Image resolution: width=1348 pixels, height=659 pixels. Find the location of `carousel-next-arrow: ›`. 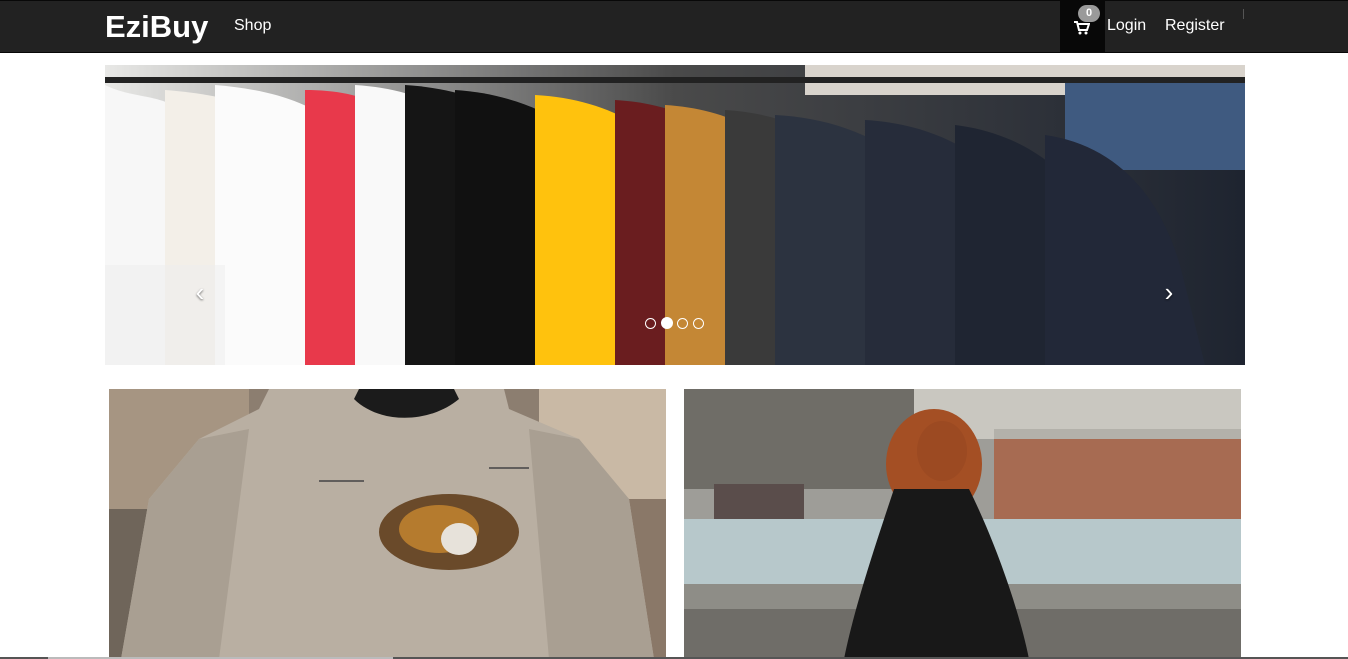

carousel-next-arrow: › is located at coordinates (1169, 292).